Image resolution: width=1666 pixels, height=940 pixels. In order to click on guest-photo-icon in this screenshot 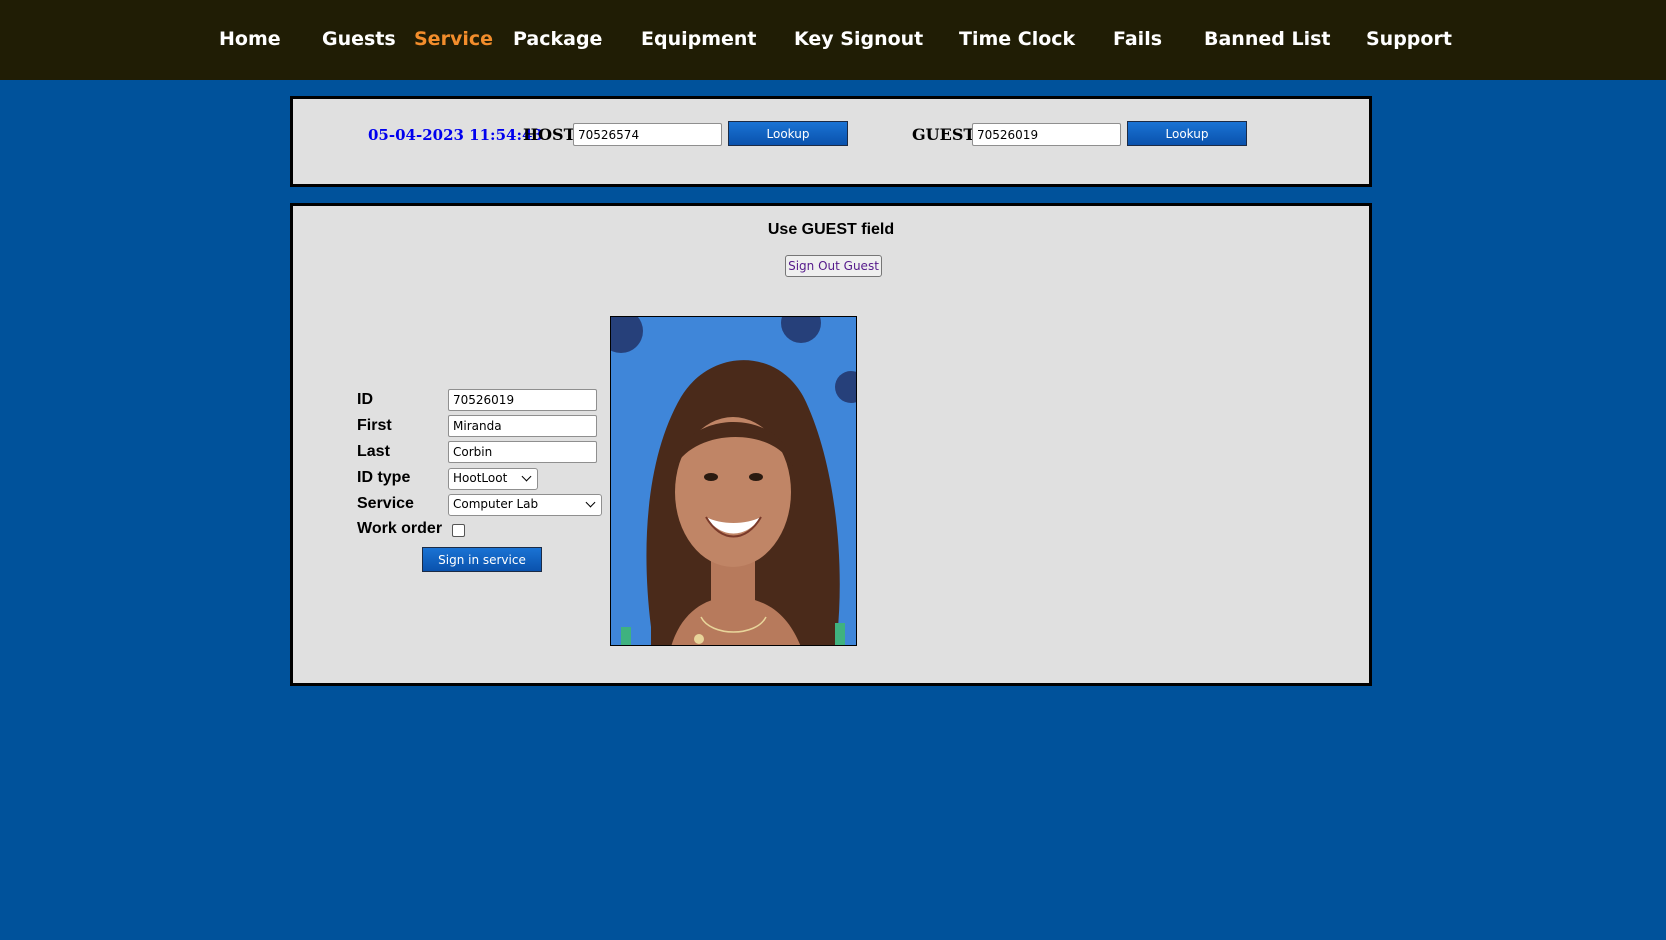, I will do `click(733, 481)`.